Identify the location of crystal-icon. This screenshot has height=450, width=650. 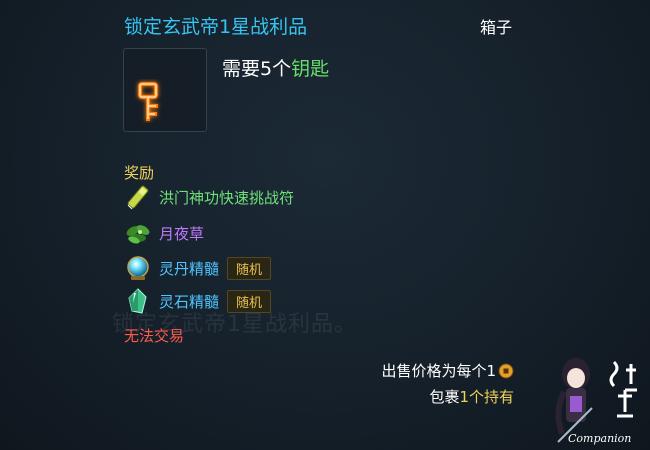
(137, 301).